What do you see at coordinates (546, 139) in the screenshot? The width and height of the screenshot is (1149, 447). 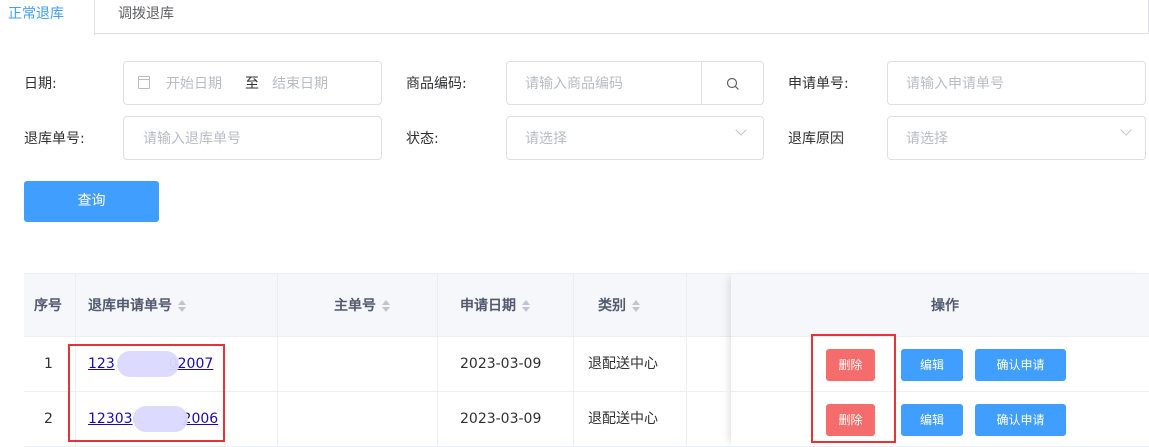 I see `status-placeholder: 请选择` at bounding box center [546, 139].